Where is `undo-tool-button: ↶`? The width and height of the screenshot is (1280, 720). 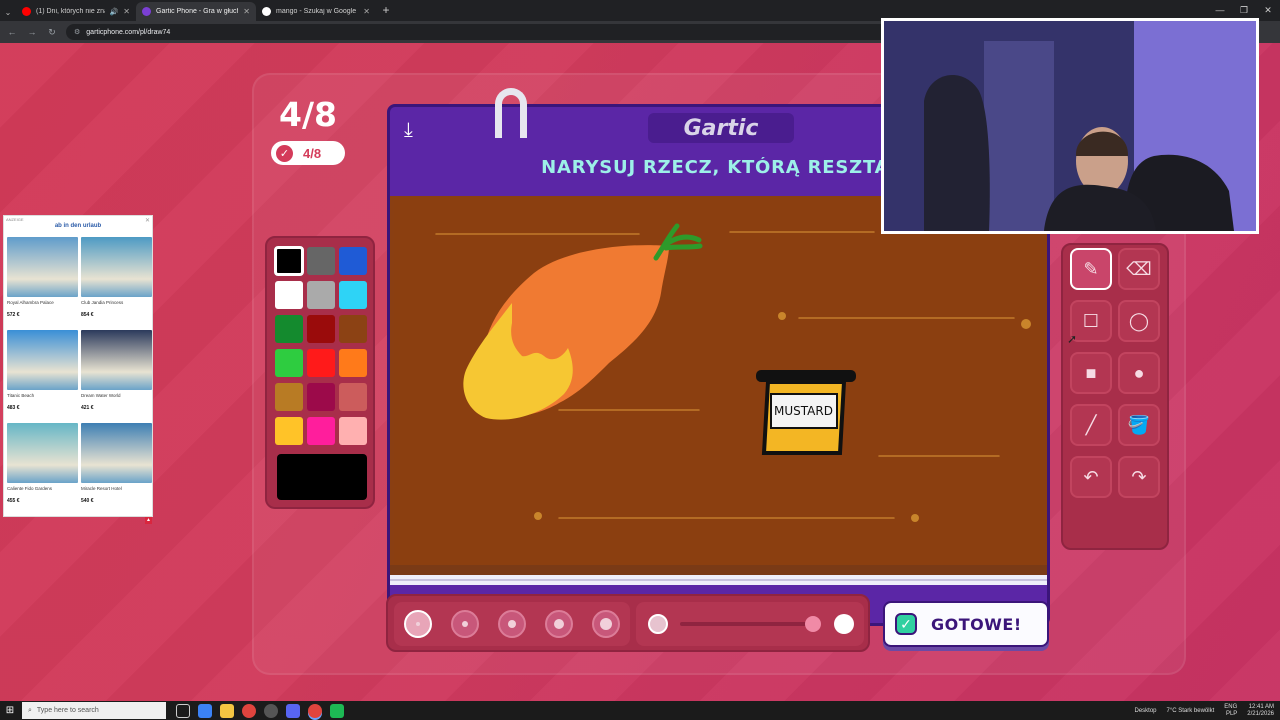
undo-tool-button: ↶ is located at coordinates (1091, 477).